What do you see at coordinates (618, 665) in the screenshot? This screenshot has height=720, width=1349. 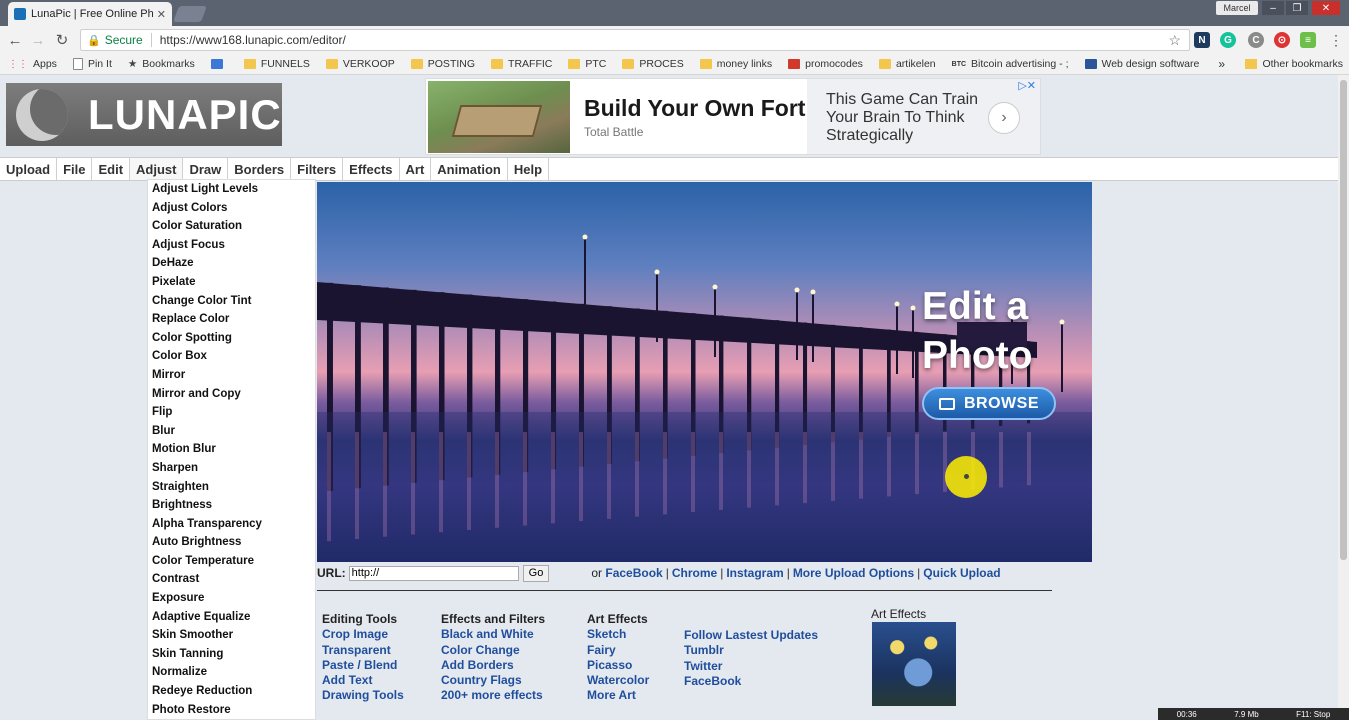 I see `tool-link: Picasso` at bounding box center [618, 665].